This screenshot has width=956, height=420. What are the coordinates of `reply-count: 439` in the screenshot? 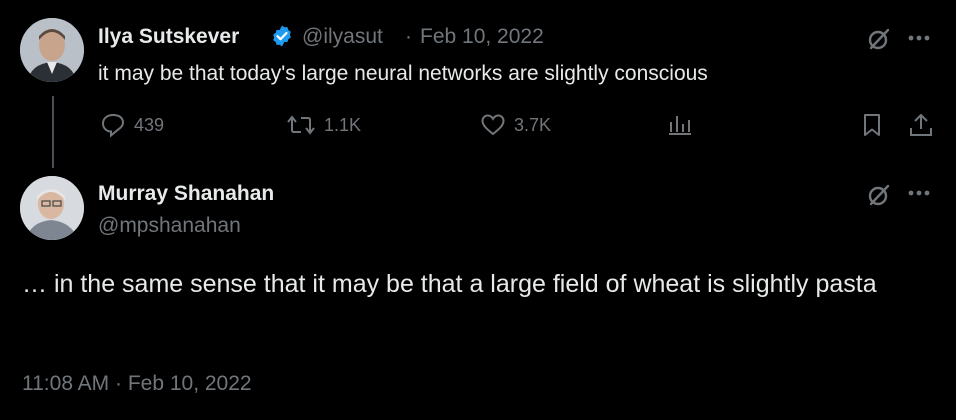 It's located at (149, 124).